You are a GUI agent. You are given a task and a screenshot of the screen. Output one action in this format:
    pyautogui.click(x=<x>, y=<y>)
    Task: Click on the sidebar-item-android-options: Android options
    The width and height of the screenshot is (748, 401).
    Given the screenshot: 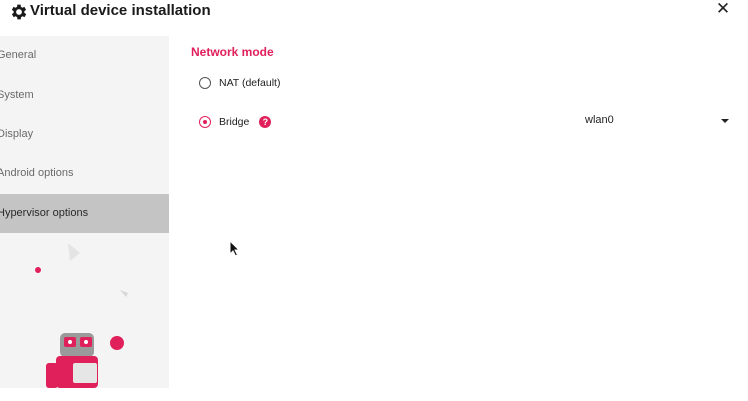 What is the action you would take?
    pyautogui.click(x=84, y=173)
    